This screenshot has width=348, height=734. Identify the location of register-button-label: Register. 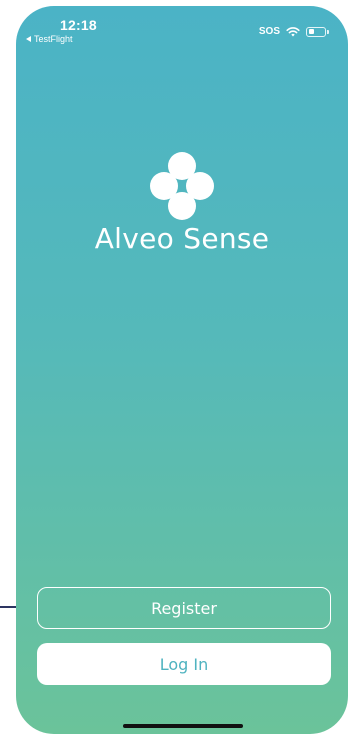
(184, 608).